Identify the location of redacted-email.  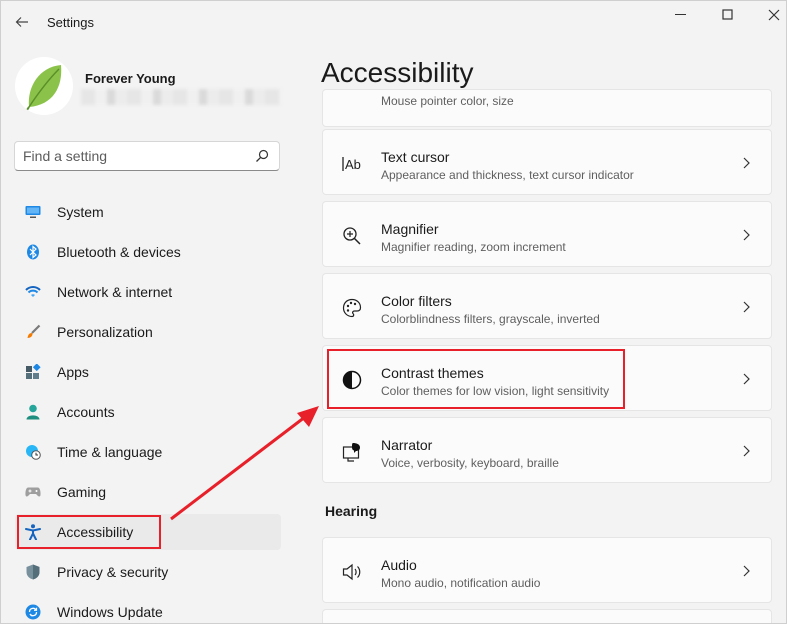
(181, 97).